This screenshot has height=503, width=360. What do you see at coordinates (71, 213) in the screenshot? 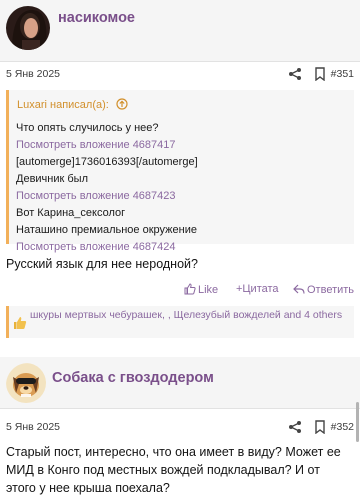
I see `quote-line: Вот Карина_сексолог` at bounding box center [71, 213].